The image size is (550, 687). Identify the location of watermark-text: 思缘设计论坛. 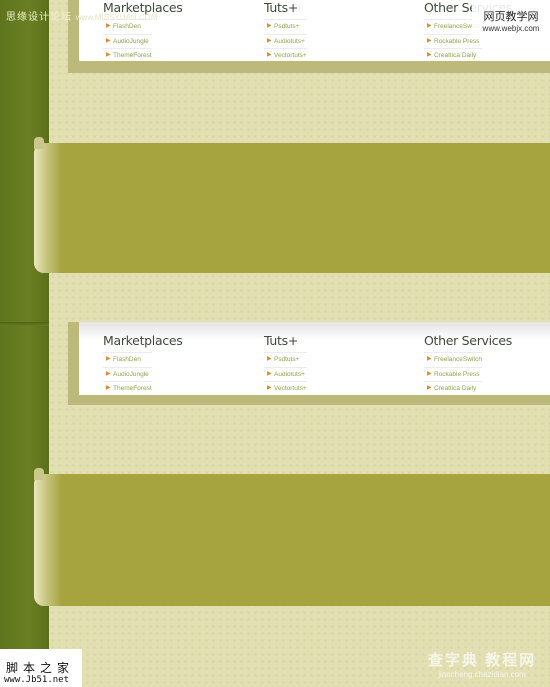
(39, 17).